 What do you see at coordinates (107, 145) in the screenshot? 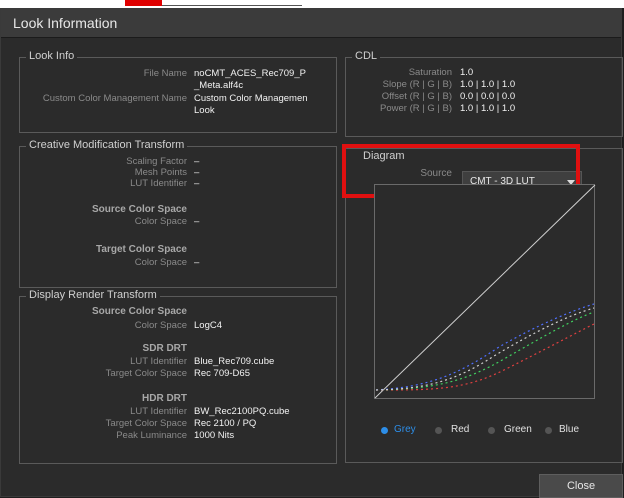
I see `cmt-title: Creative Modification Transform` at bounding box center [107, 145].